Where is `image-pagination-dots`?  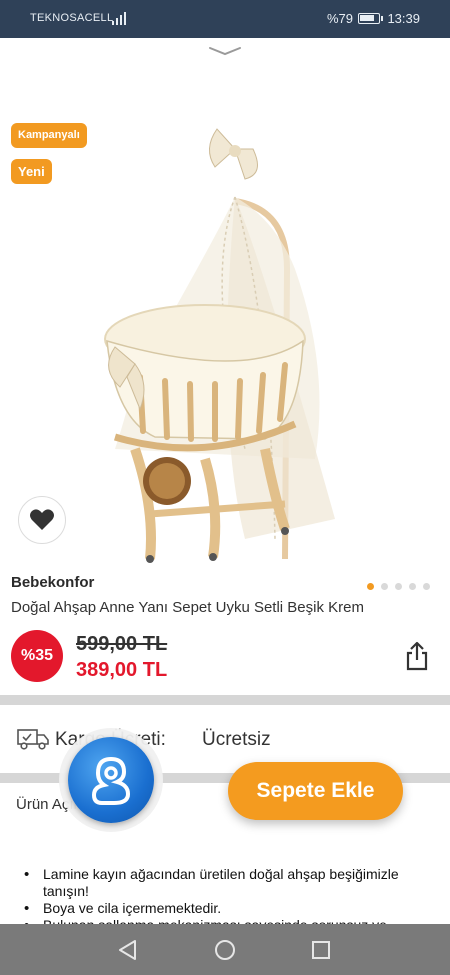 image-pagination-dots is located at coordinates (398, 586).